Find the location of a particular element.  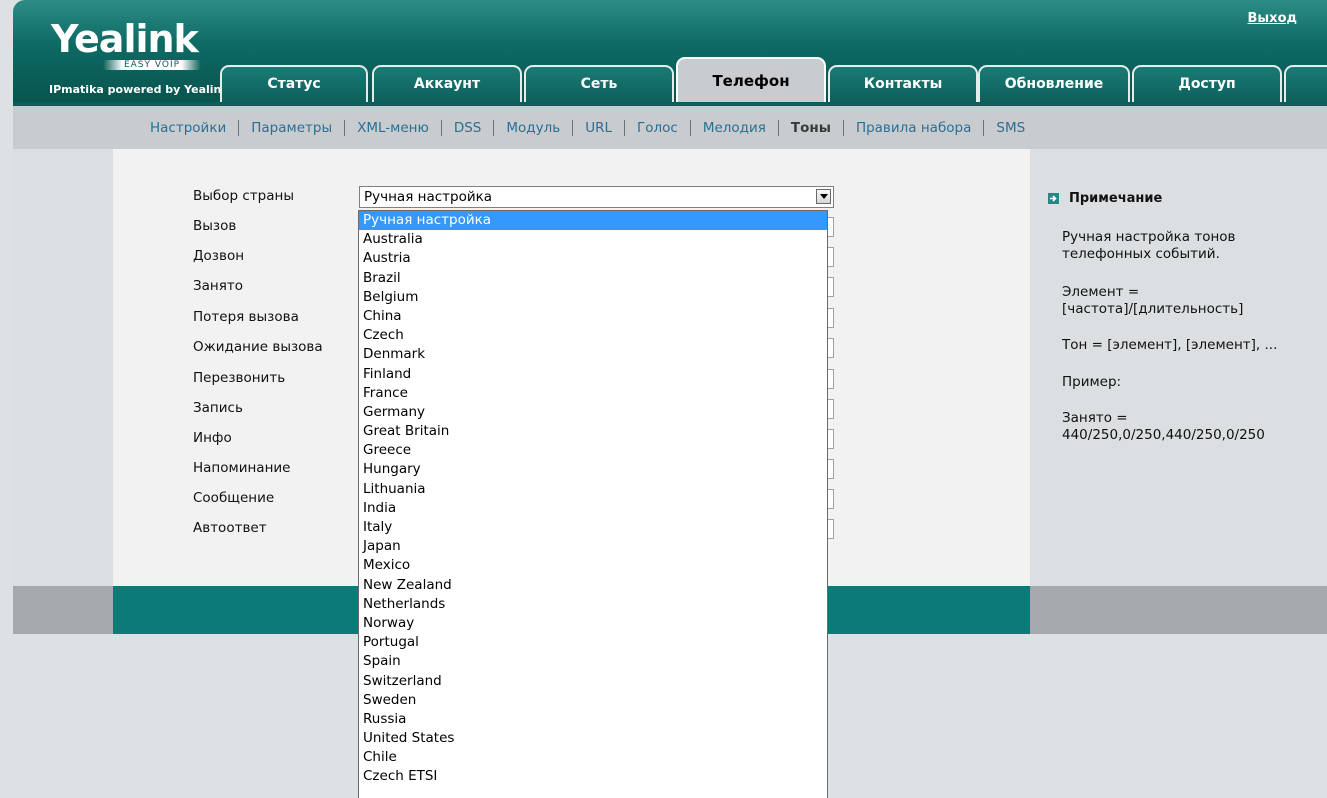

row-label-autoanswer: Автоответ is located at coordinates (230, 528).